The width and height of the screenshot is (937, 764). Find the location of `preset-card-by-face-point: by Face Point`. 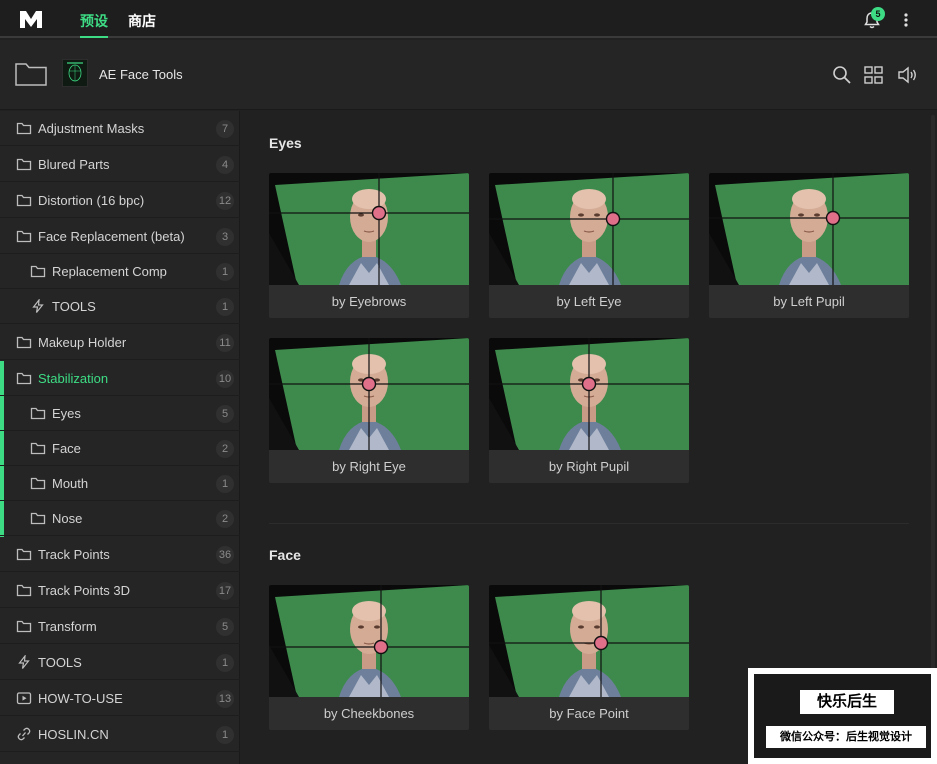

preset-card-by-face-point: by Face Point is located at coordinates (589, 657).